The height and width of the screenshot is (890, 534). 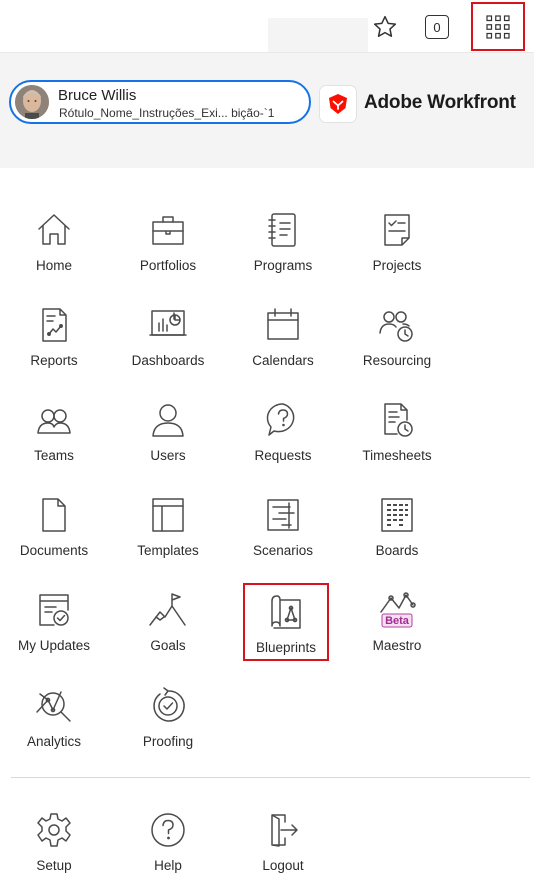 What do you see at coordinates (53, 706) in the screenshot?
I see `analytics-icon` at bounding box center [53, 706].